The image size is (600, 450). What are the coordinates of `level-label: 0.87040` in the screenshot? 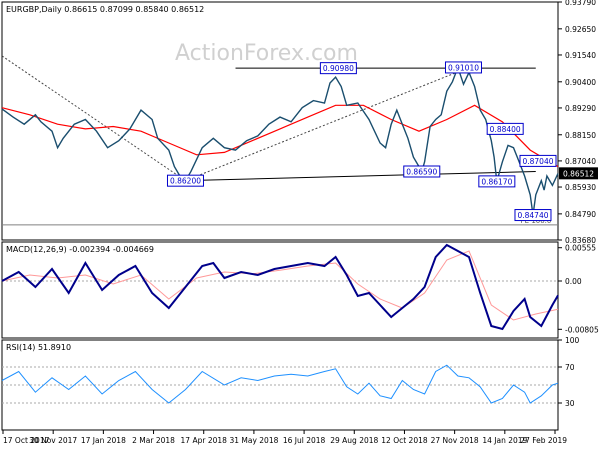 It's located at (537, 161).